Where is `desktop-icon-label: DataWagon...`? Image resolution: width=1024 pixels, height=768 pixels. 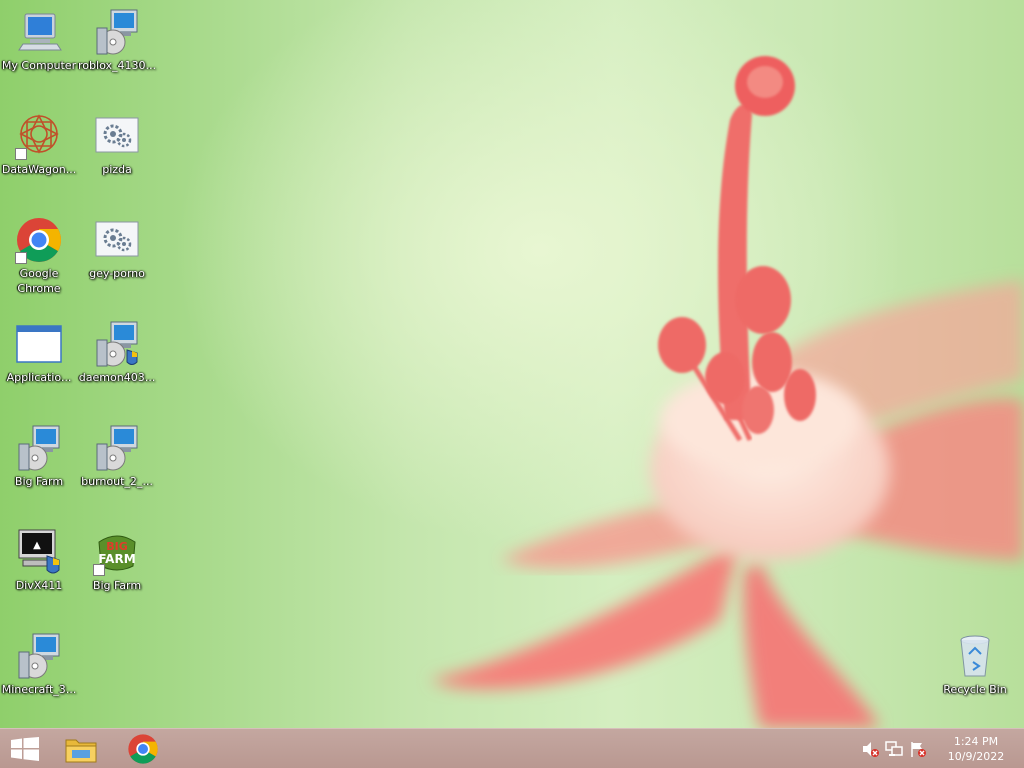
desktop-icon-label: DataWagon... is located at coordinates (39, 169).